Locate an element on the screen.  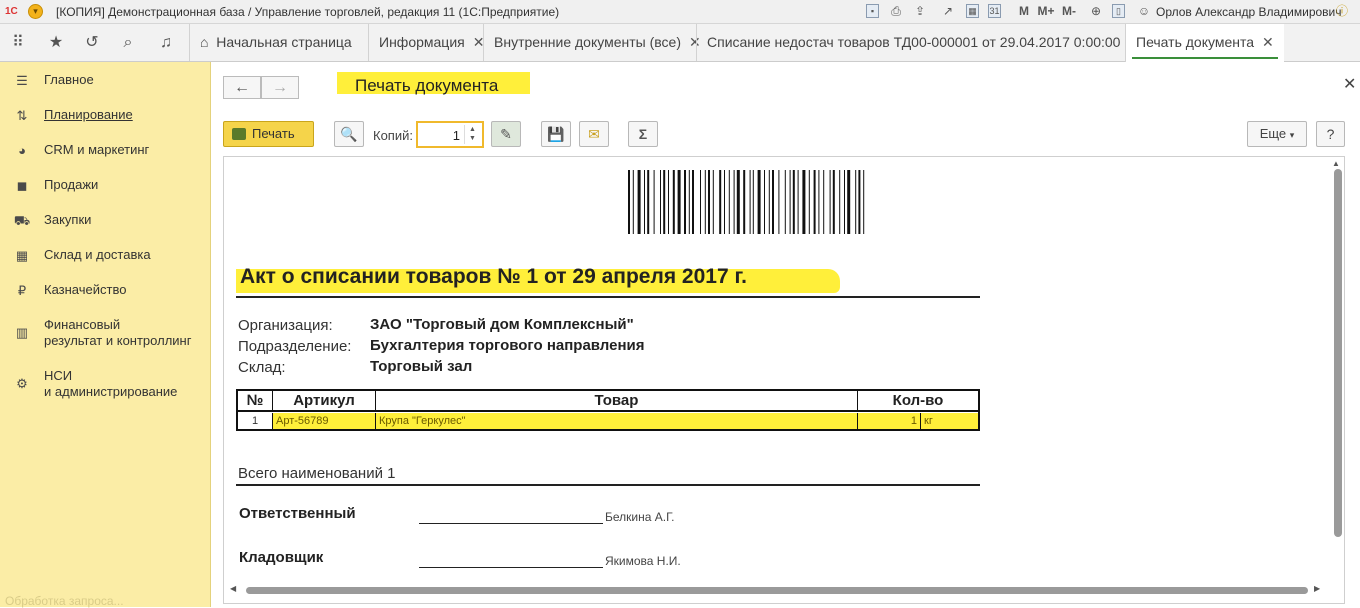
vertical-scrollbar is located at coordinates (1338, 353).